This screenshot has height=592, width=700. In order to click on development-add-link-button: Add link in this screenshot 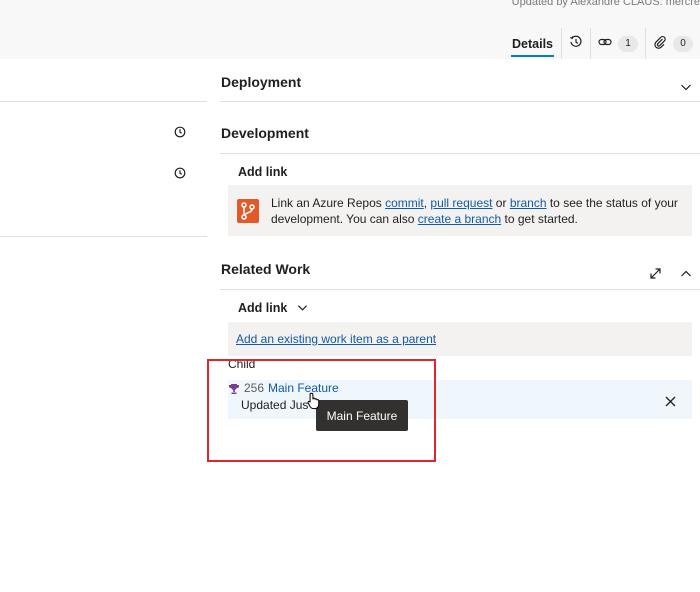, I will do `click(262, 172)`.